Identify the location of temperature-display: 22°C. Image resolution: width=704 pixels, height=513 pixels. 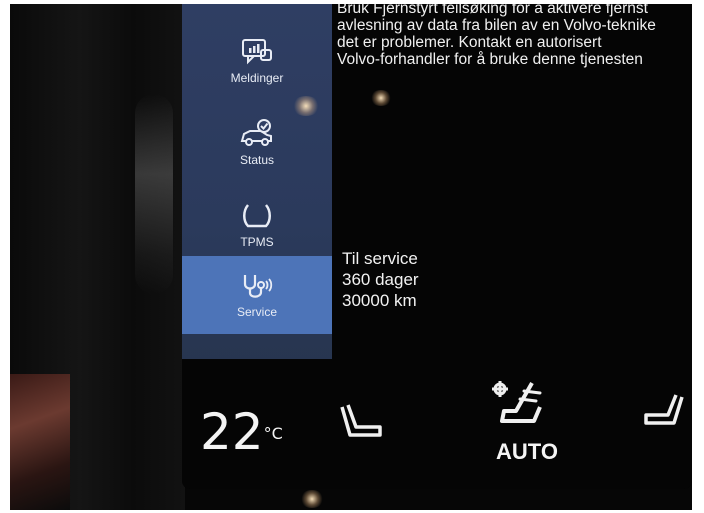
(241, 432).